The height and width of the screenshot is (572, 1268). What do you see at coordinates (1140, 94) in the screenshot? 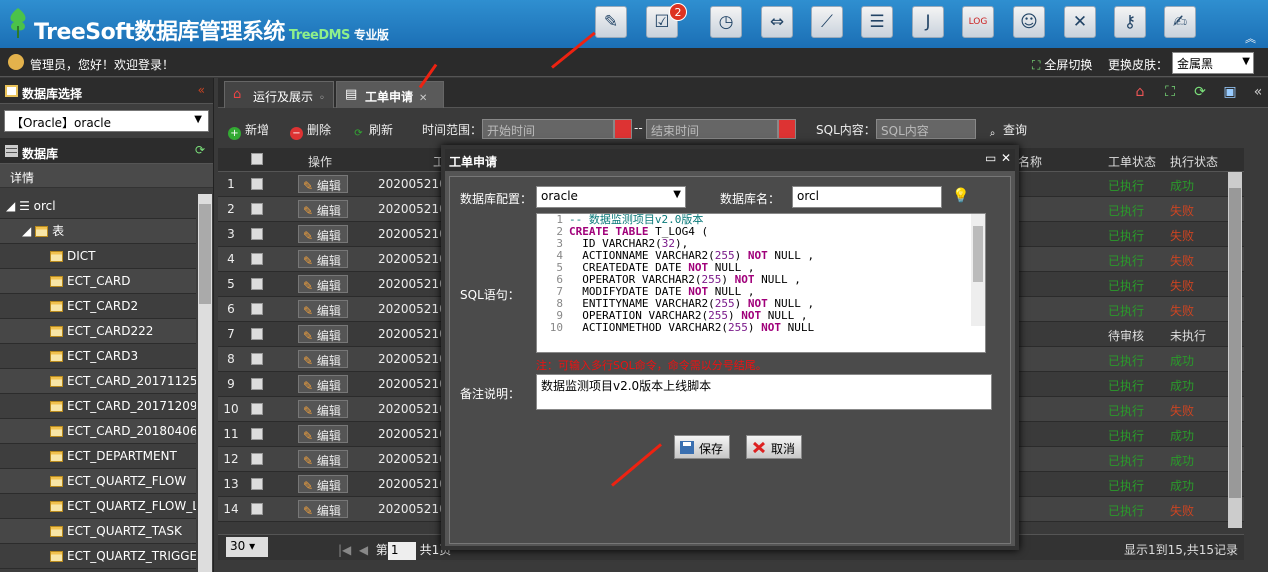
I see `home-icon: ⌂` at bounding box center [1140, 94].